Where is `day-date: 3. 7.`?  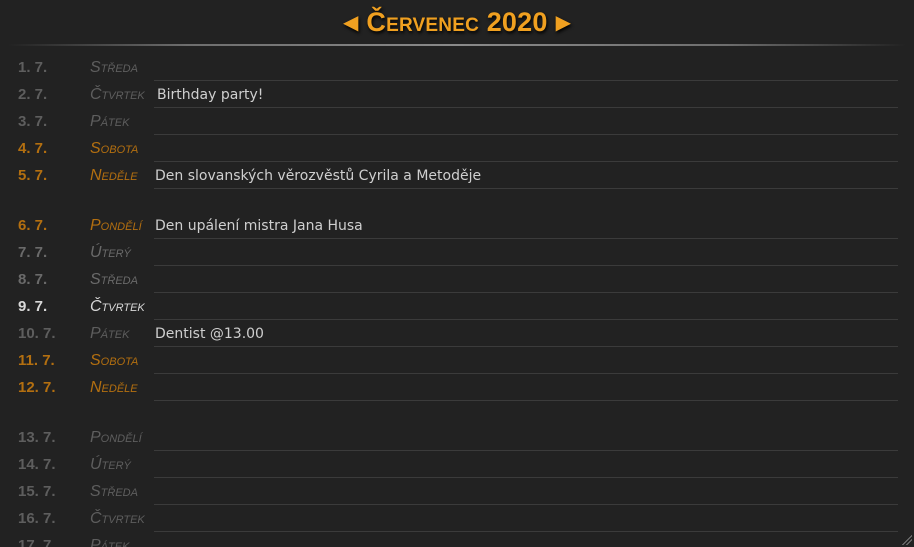
day-date: 3. 7. is located at coordinates (33, 121).